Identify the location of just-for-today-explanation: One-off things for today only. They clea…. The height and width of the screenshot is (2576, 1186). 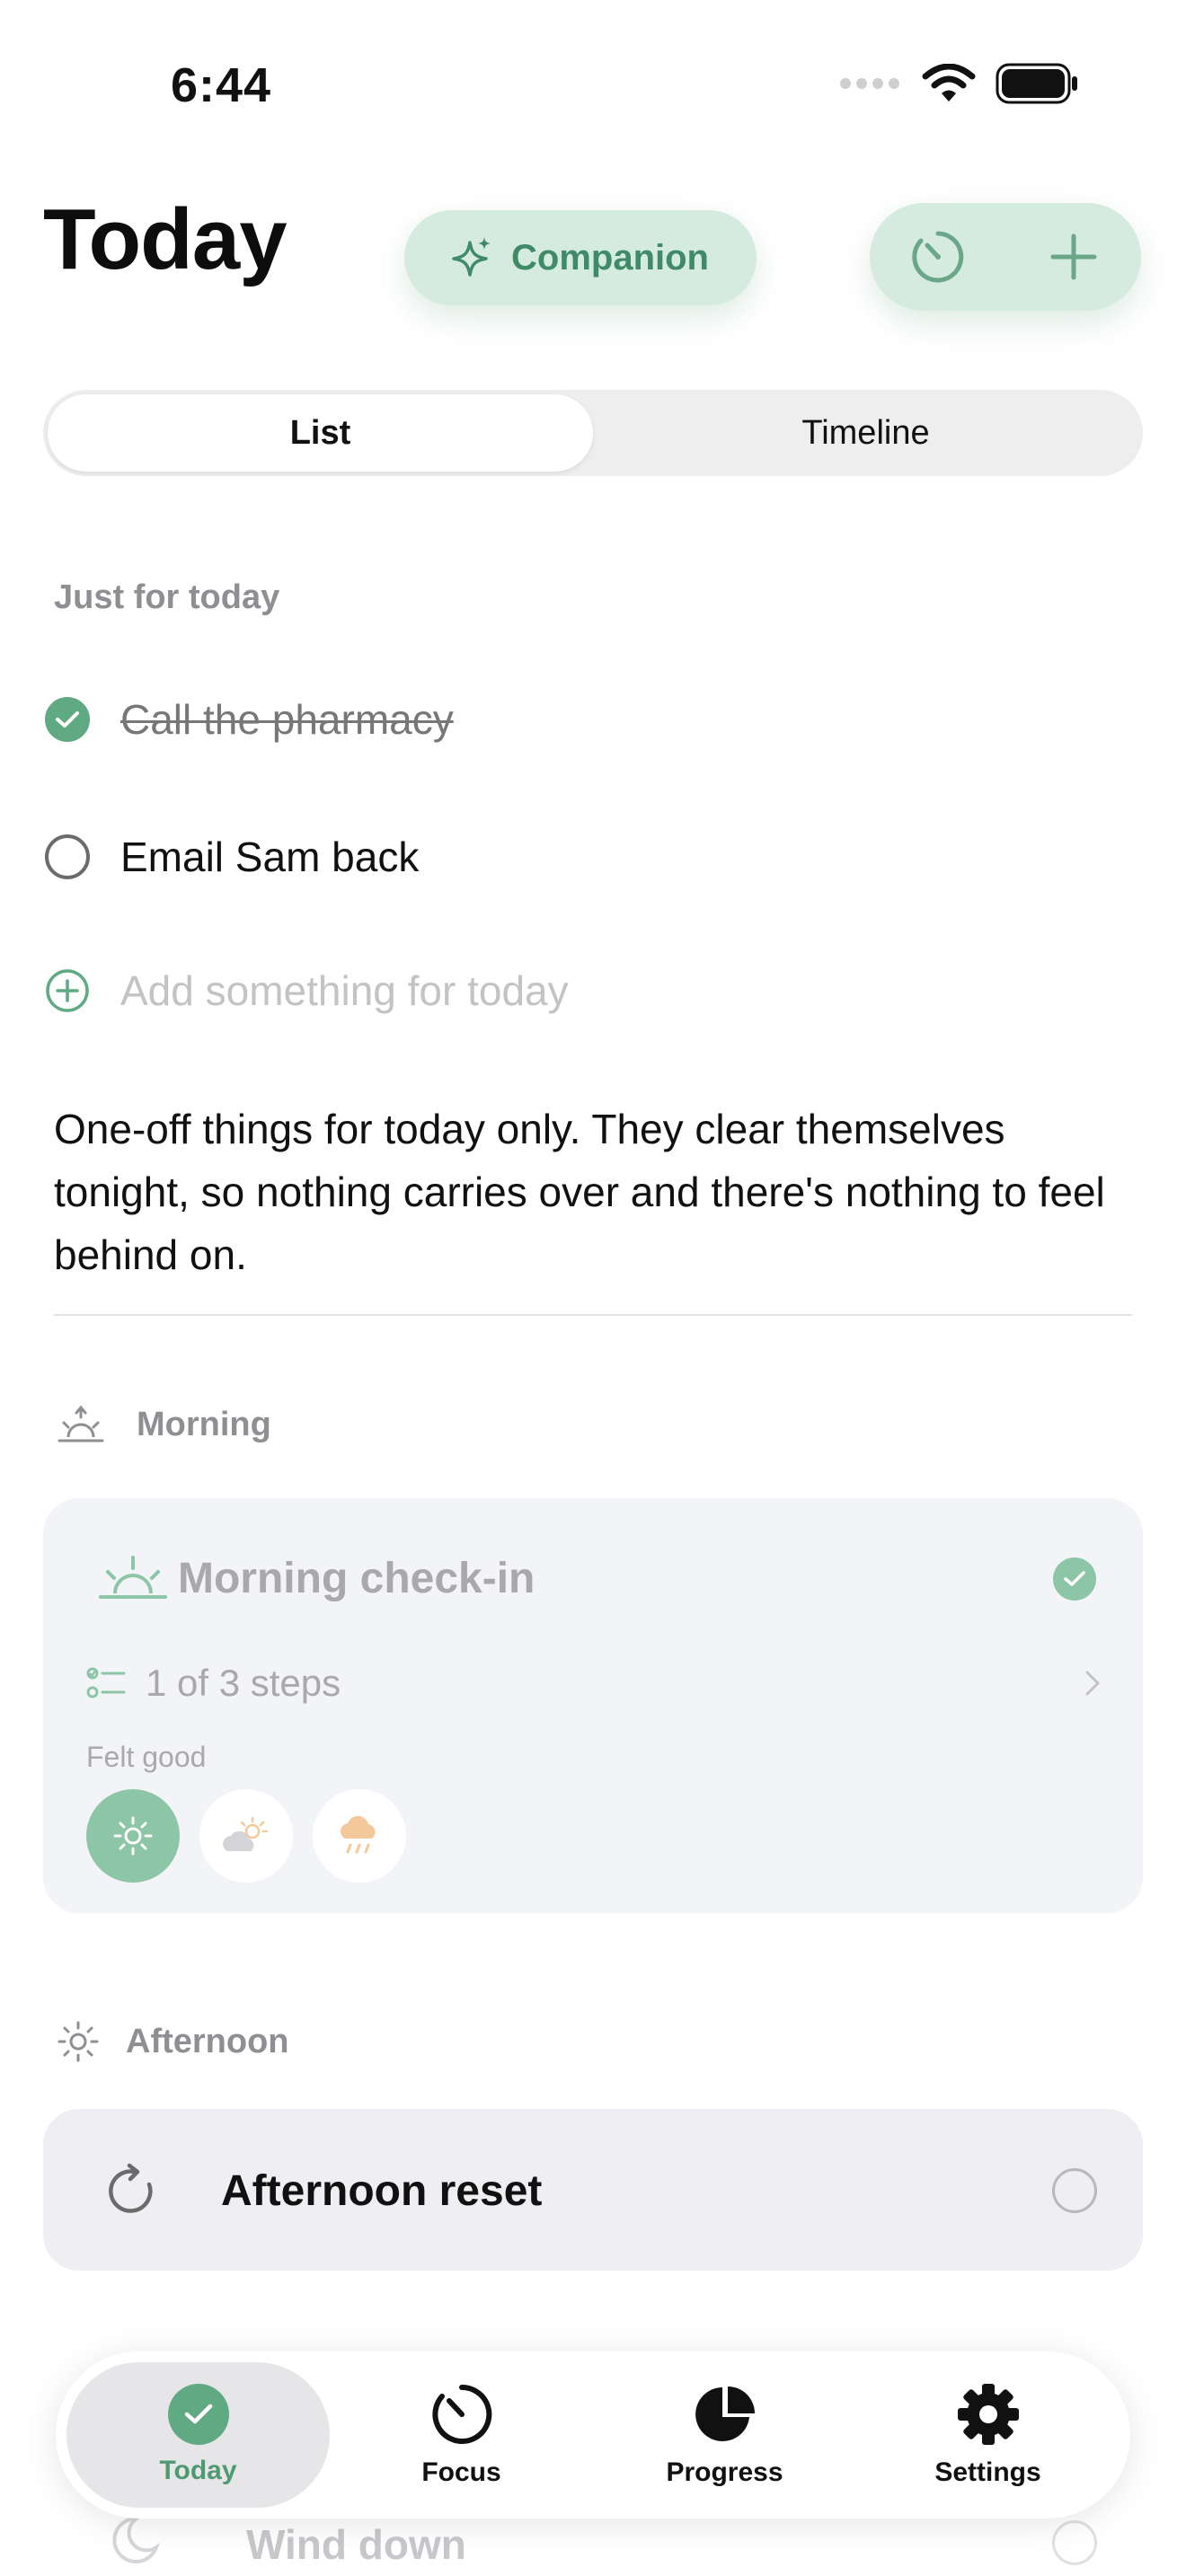
(579, 1192).